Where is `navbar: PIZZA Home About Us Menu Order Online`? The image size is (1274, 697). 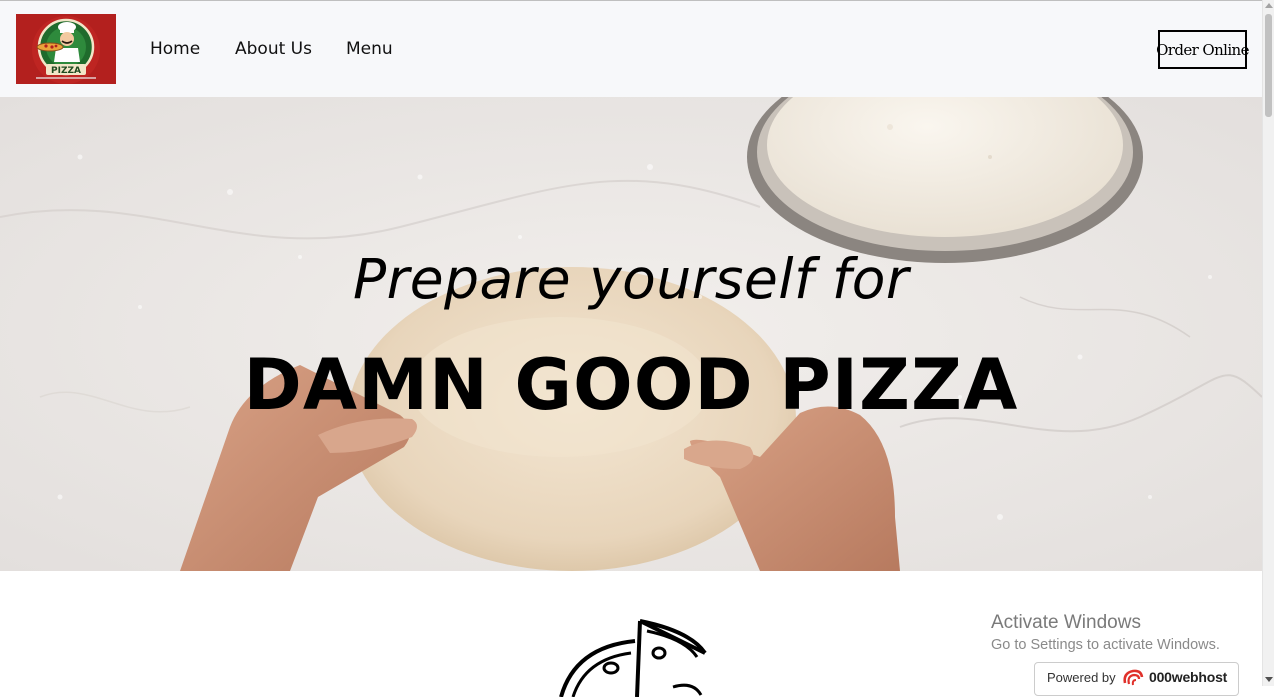
navbar: PIZZA Home About Us Menu Order Online is located at coordinates (631, 49).